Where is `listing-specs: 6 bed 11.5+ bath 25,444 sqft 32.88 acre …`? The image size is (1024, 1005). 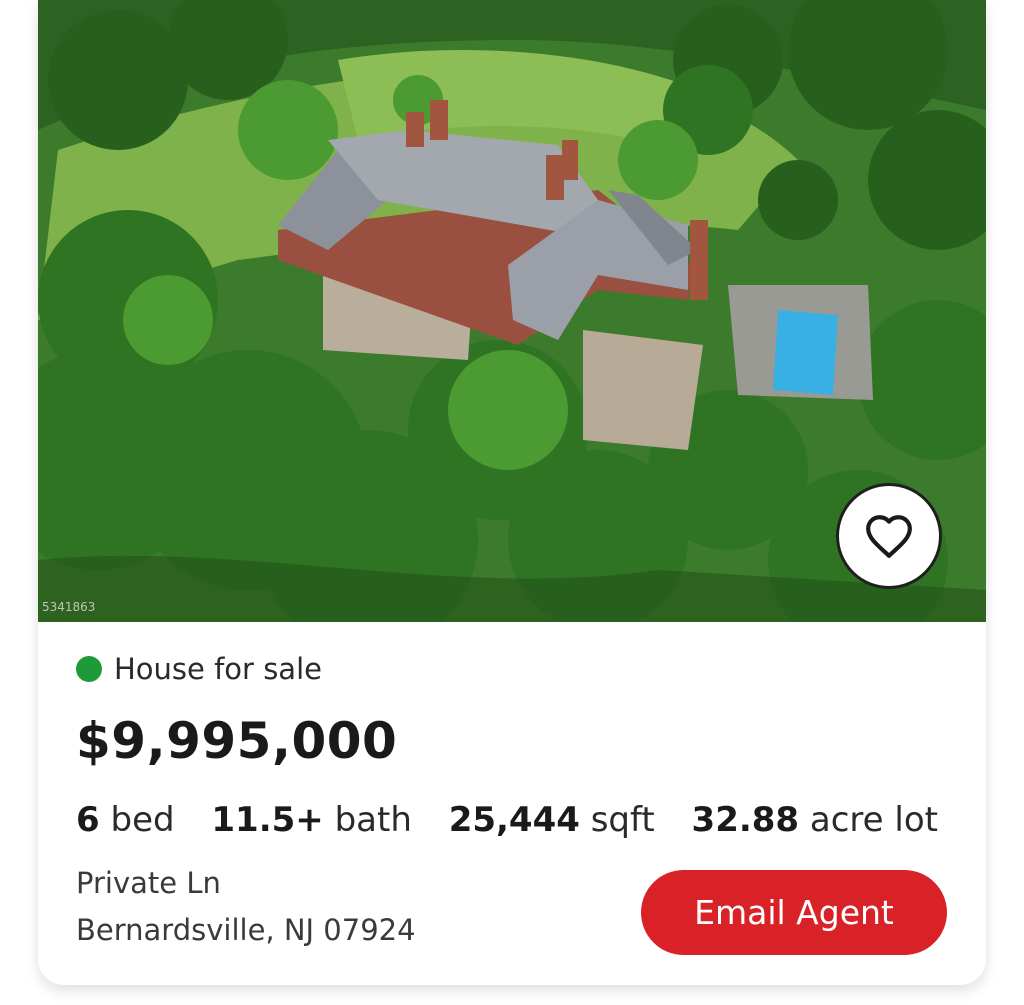 listing-specs: 6 bed 11.5+ bath 25,444 sqft 32.88 acre … is located at coordinates (520, 820).